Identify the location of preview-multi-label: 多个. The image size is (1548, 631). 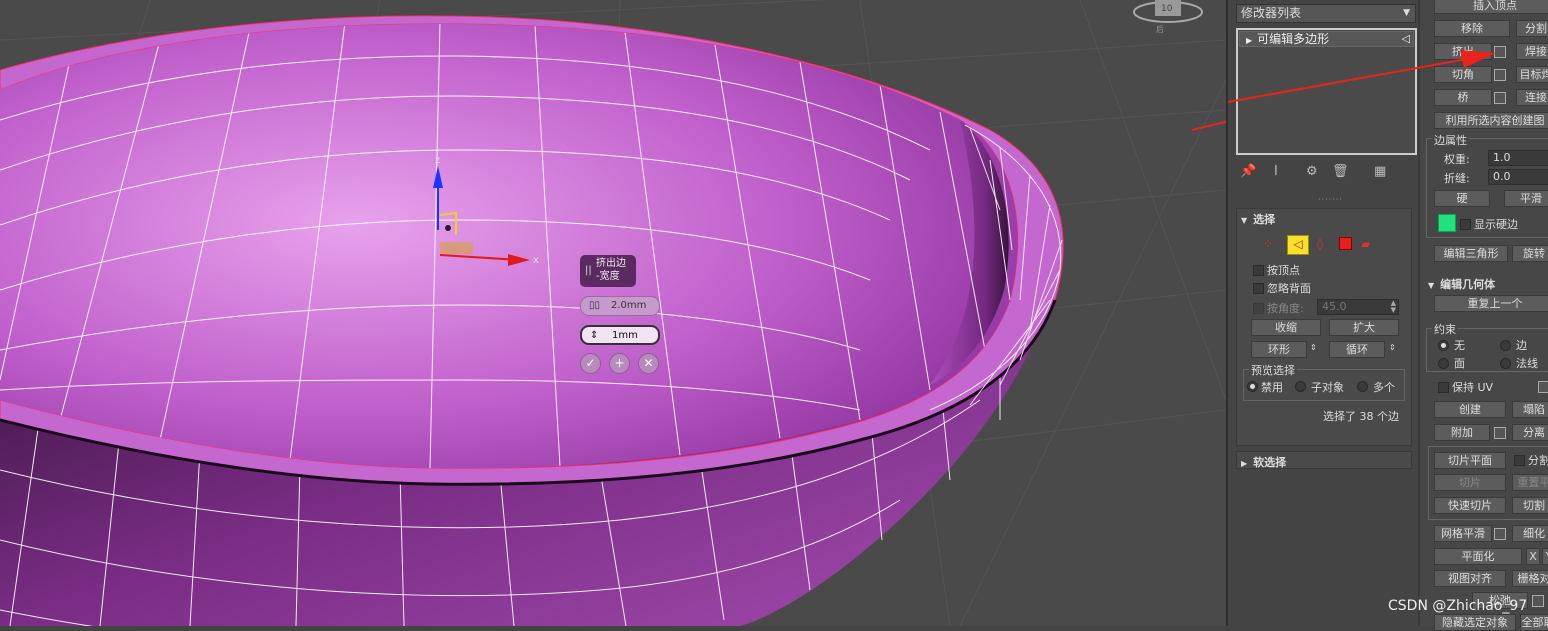
(1384, 387).